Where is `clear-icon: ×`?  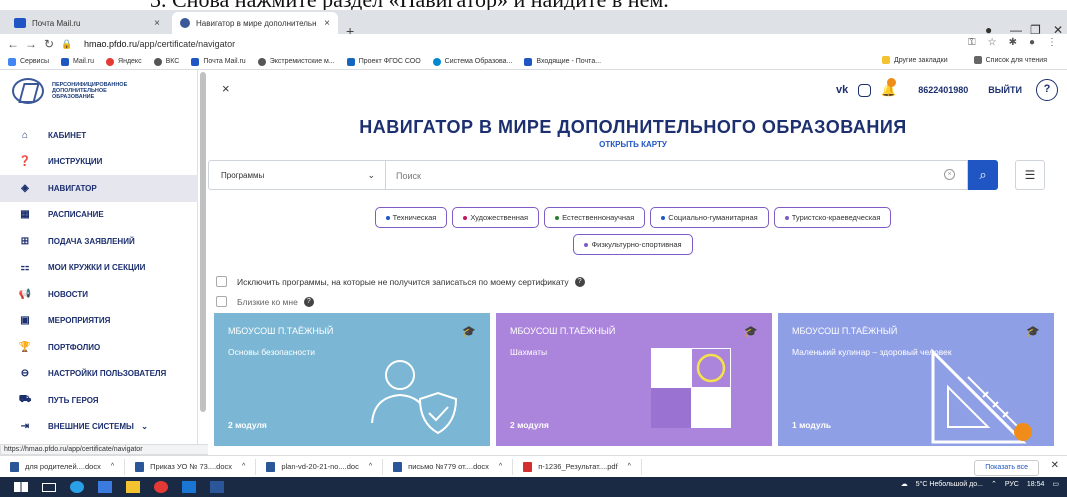
clear-icon: × is located at coordinates (949, 174).